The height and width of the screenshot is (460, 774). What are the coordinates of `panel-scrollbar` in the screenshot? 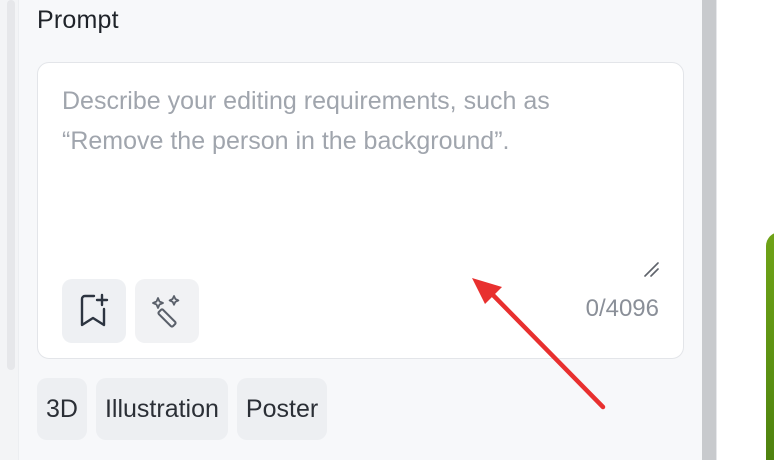 It's located at (709, 230).